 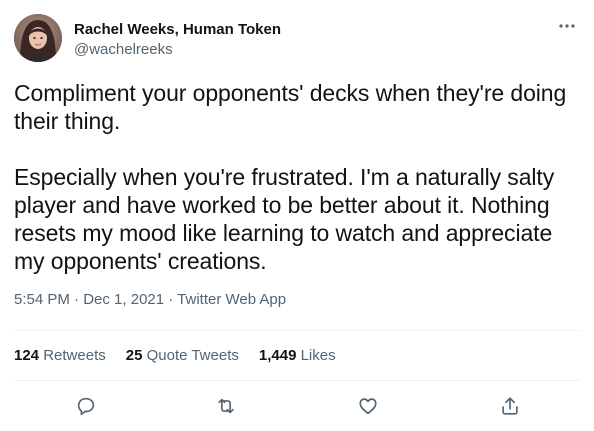 I want to click on display-name: Rachel Weeks, Human Token, so click(x=177, y=30).